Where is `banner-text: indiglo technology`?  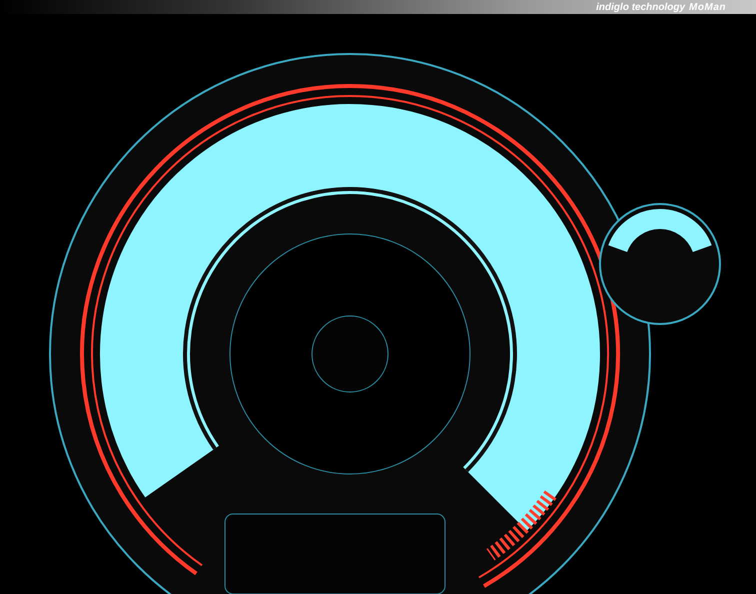
banner-text: indiglo technology is located at coordinates (641, 7).